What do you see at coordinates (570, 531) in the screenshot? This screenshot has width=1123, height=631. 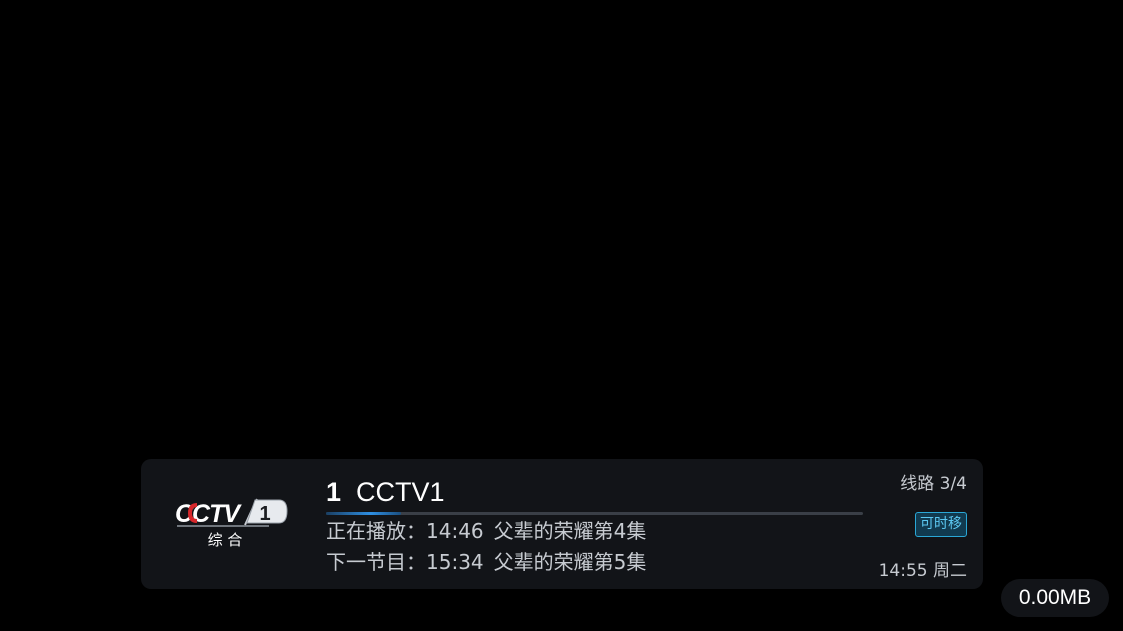 I see `now-playing-title: 父辈的荣耀第4集` at bounding box center [570, 531].